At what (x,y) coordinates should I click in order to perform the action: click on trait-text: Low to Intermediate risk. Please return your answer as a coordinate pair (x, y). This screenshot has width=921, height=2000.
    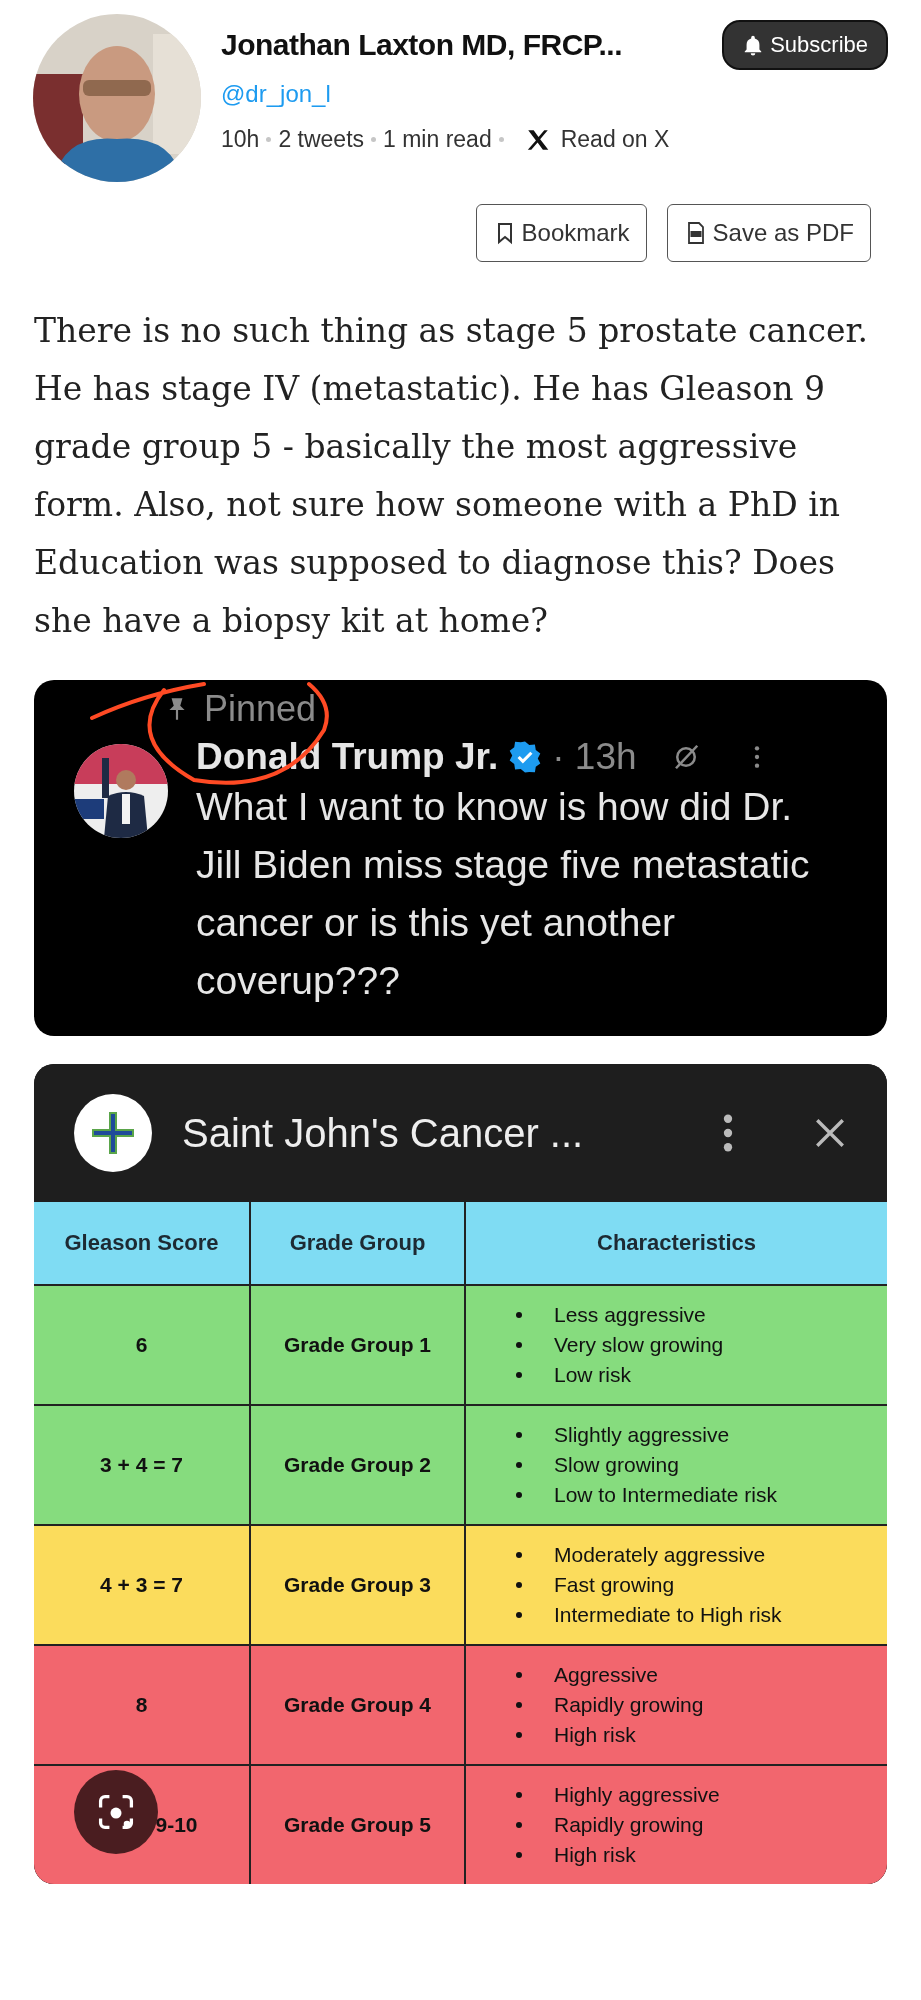
    Looking at the image, I should click on (665, 1495).